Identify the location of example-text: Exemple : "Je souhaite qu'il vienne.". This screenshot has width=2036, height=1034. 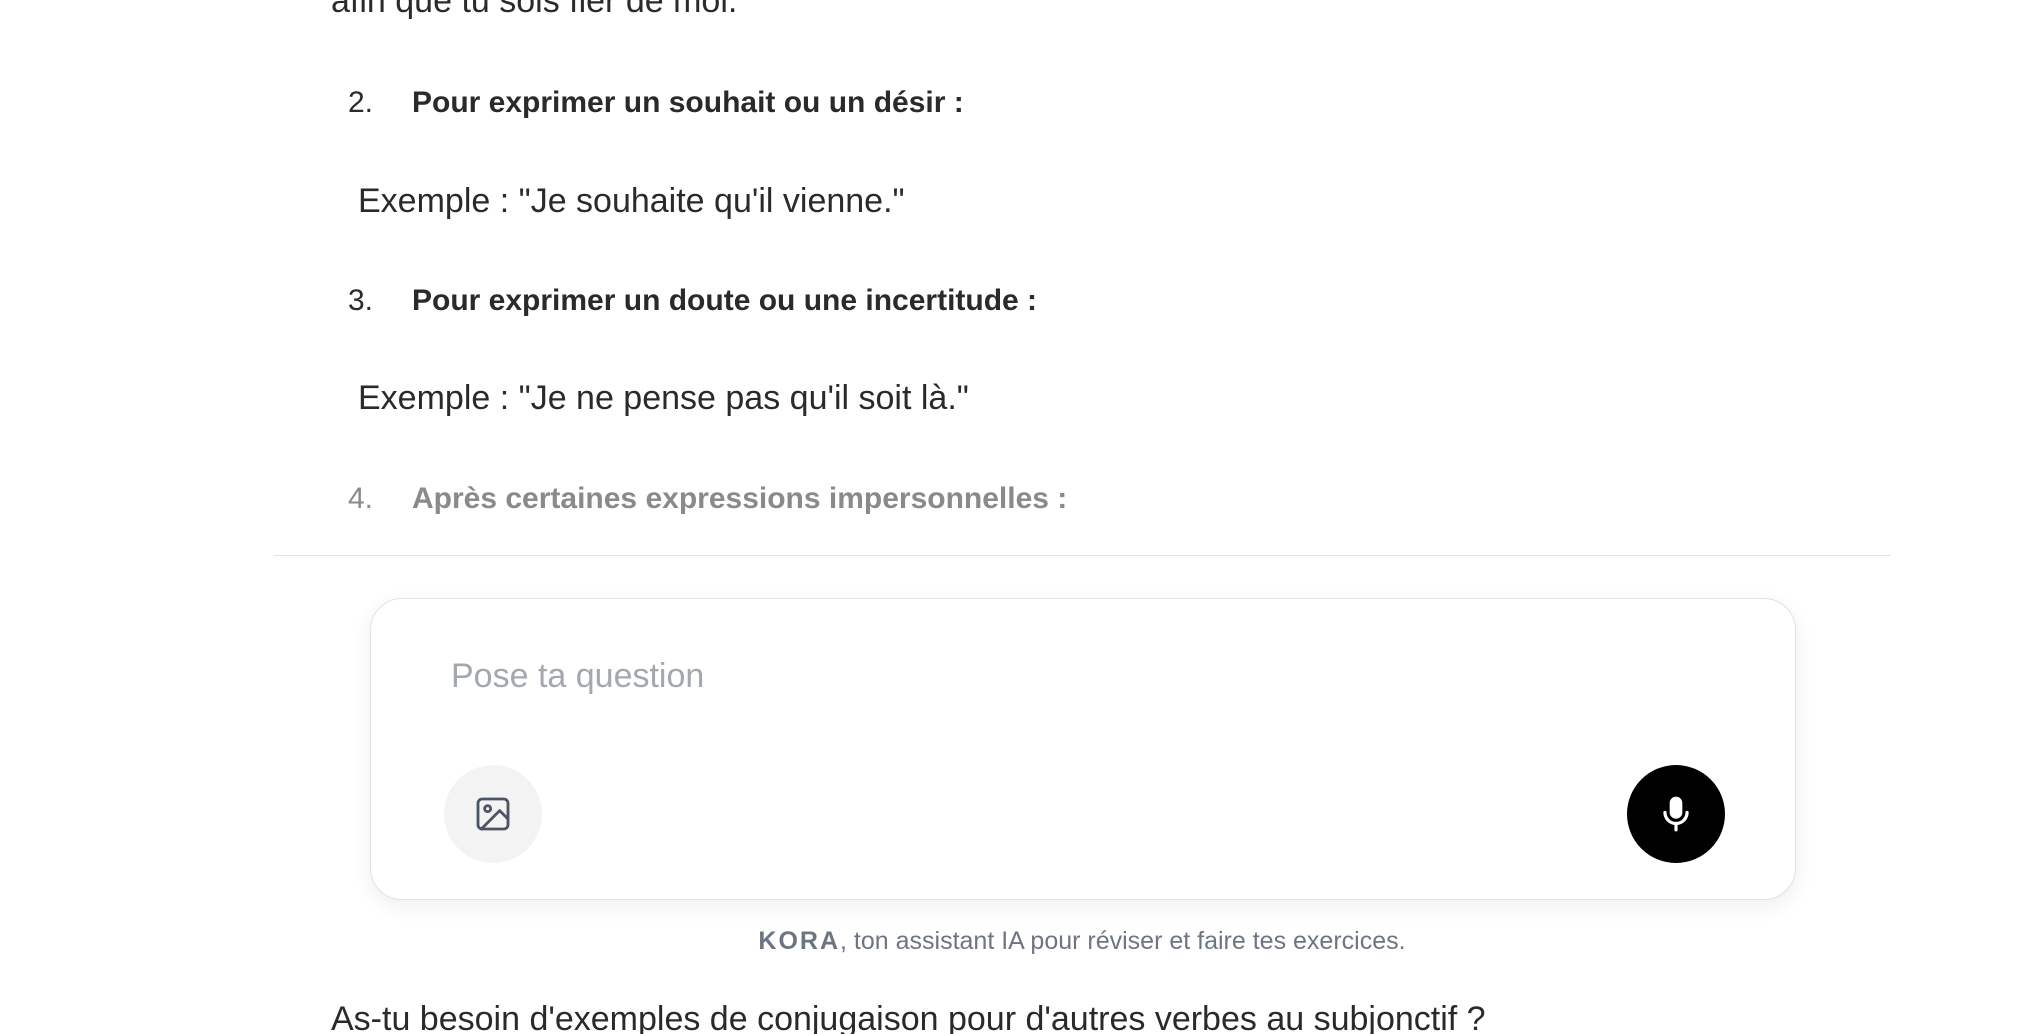
(631, 201).